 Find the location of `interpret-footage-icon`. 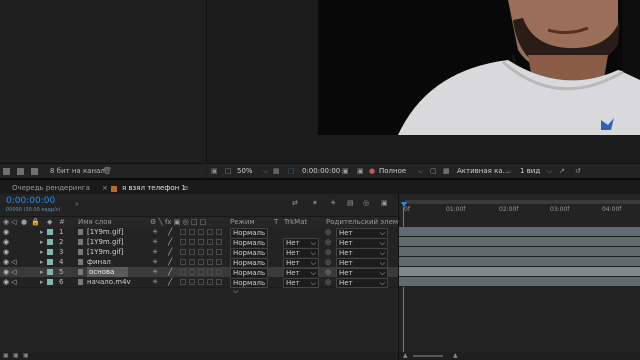

interpret-footage-icon is located at coordinates (6, 171).